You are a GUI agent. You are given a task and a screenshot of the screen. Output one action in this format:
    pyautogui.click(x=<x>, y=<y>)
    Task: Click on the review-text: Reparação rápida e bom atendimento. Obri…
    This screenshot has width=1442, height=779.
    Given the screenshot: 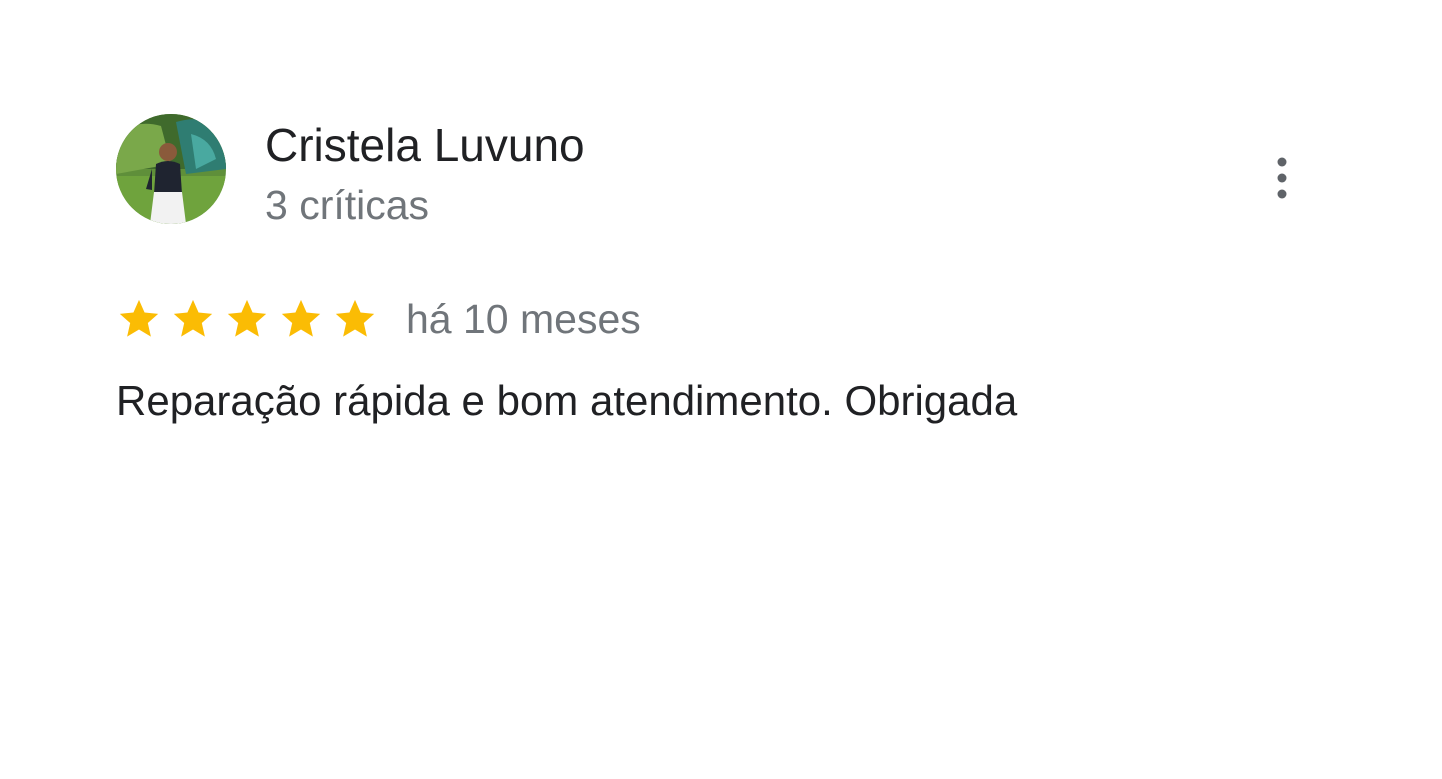 What is the action you would take?
    pyautogui.click(x=567, y=400)
    